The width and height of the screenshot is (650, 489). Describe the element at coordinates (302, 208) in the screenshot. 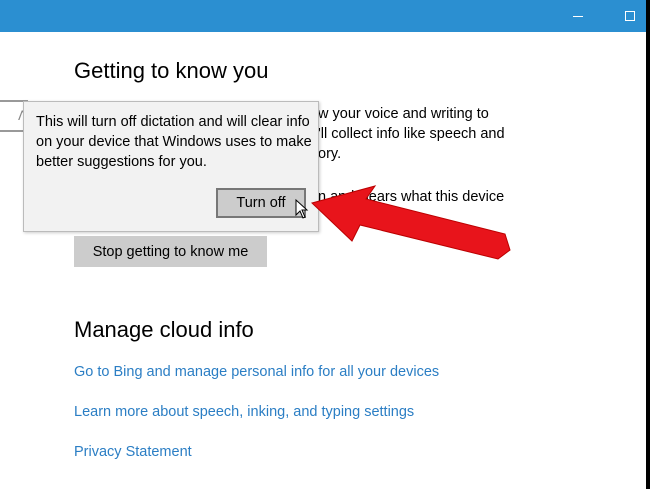

I see `mouse-cursor-icon` at that location.